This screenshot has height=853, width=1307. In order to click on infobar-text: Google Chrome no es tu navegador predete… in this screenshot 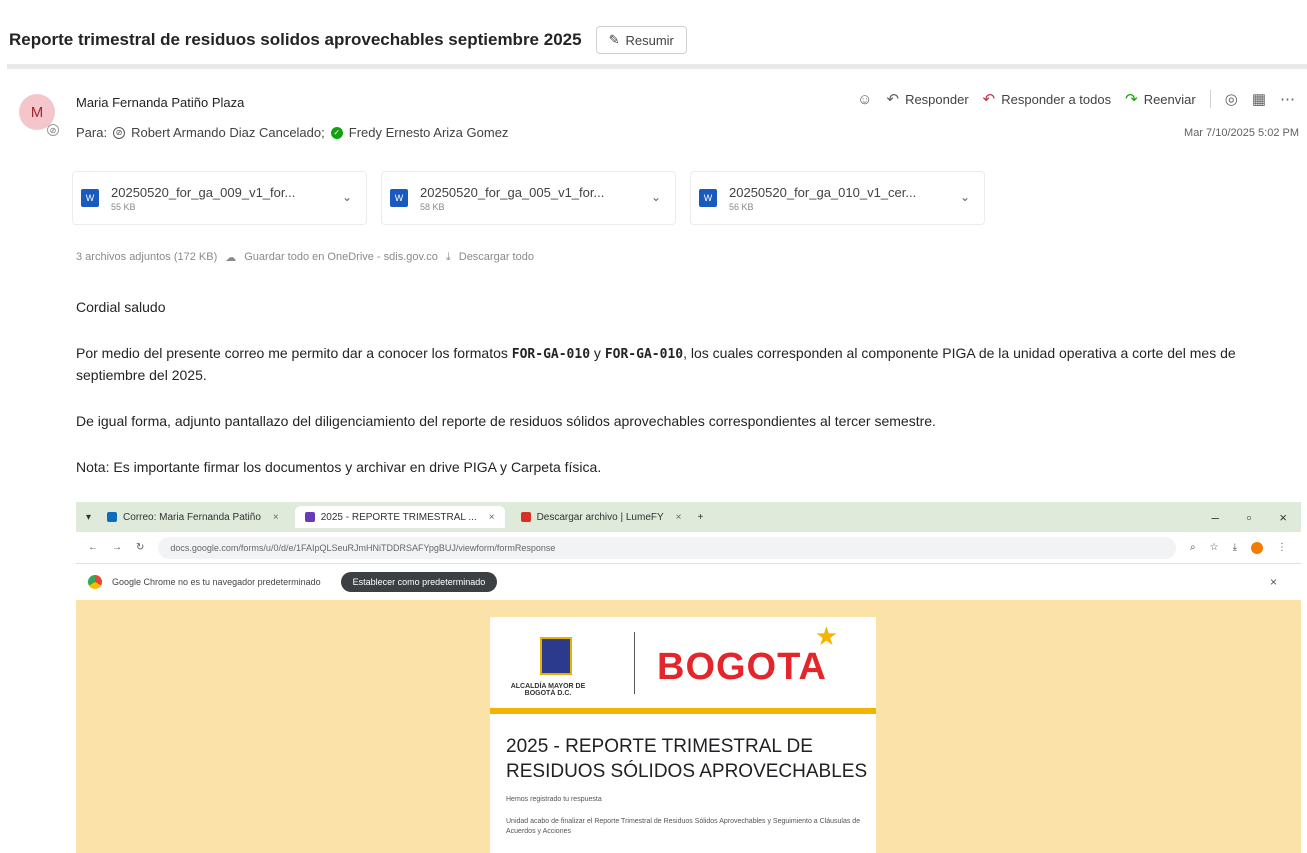, I will do `click(216, 582)`.